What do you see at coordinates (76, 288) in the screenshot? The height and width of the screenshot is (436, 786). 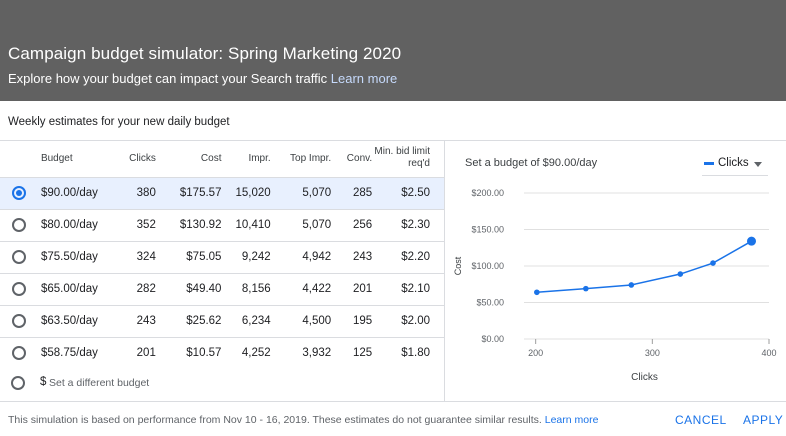 I see `row-budget: $65.00/day` at bounding box center [76, 288].